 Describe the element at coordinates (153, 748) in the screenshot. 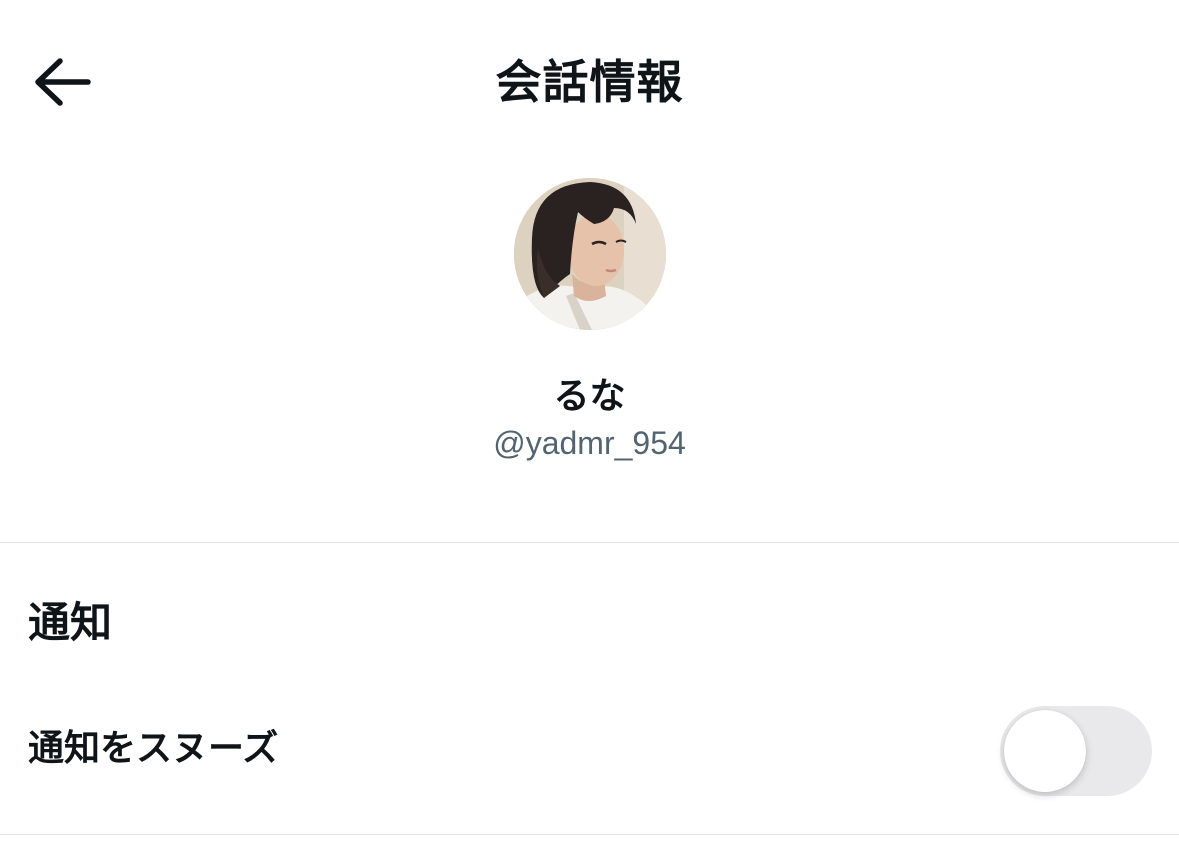

I see `snooze-notifications-label: 通知をスヌーズ` at that location.